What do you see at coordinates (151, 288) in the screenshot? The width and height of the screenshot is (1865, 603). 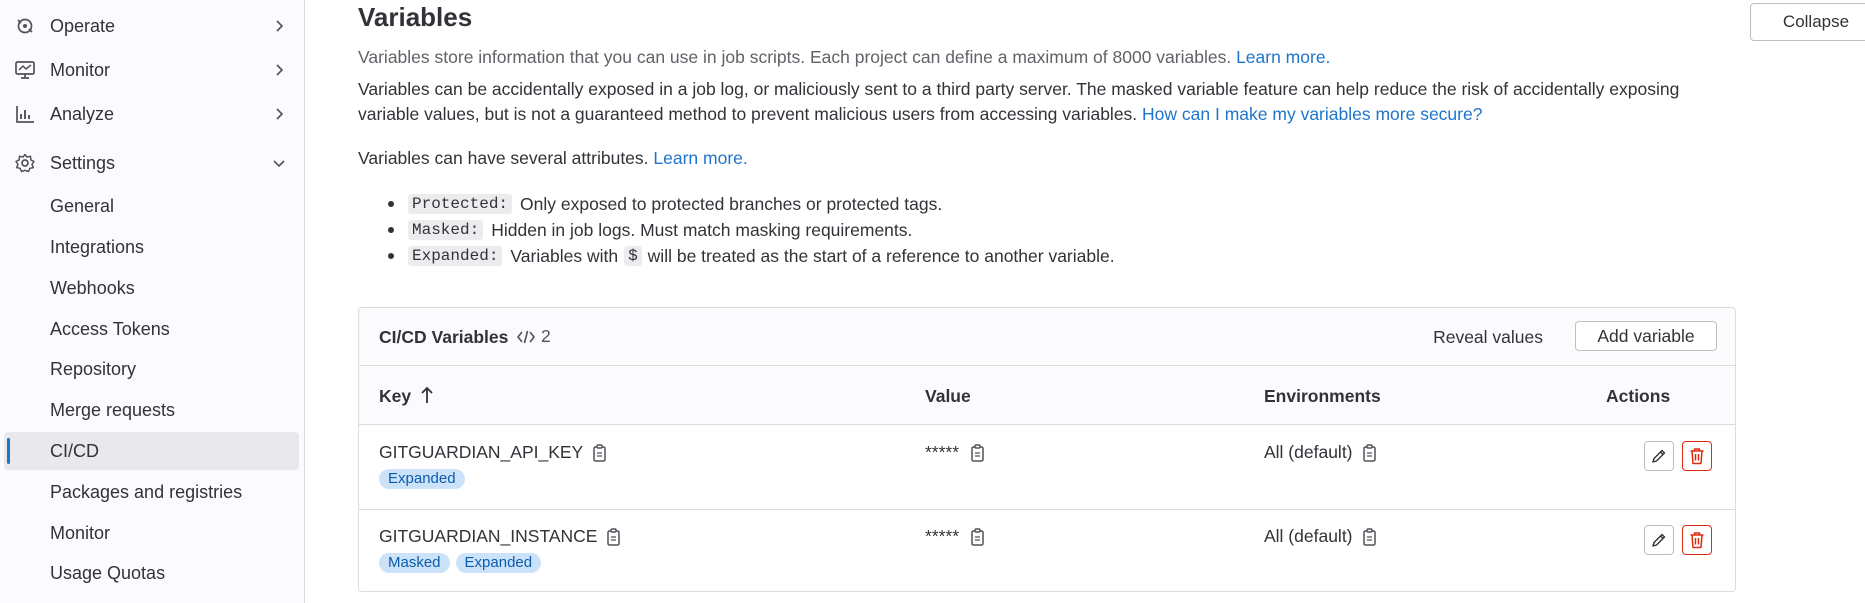 I see `sidebar-item-webhooks: Webhooks` at bounding box center [151, 288].